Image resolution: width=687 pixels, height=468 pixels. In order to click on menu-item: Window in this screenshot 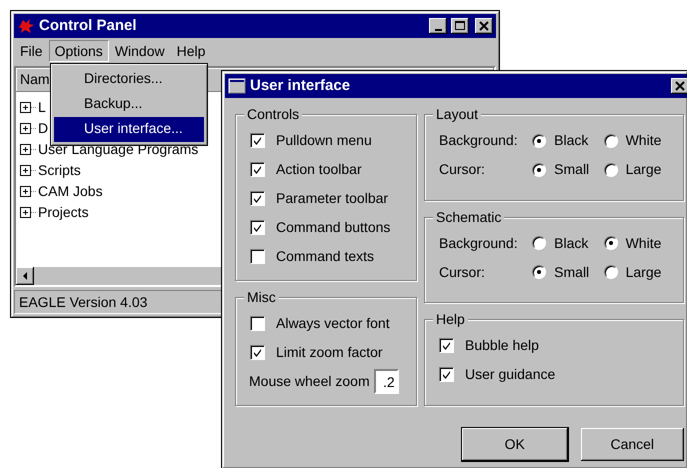, I will do `click(139, 51)`.